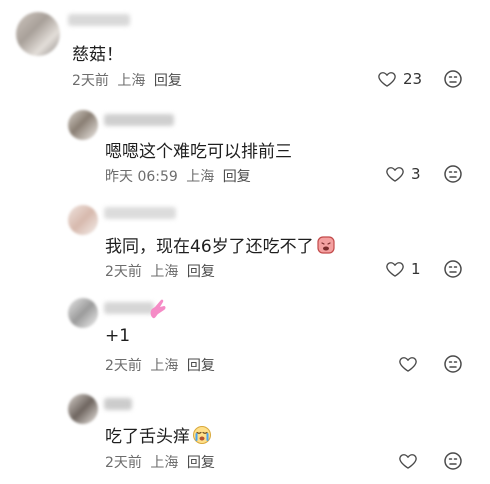 The height and width of the screenshot is (484, 490). Describe the element at coordinates (416, 174) in the screenshot. I see `like-count: 3` at that location.